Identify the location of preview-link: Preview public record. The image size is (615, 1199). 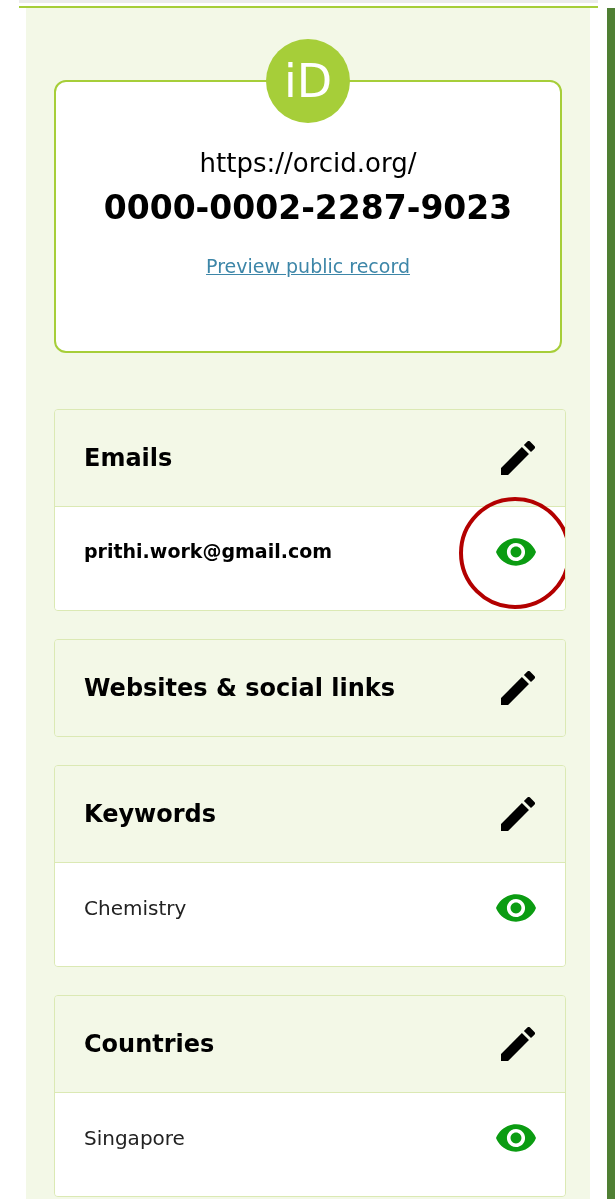
(308, 266).